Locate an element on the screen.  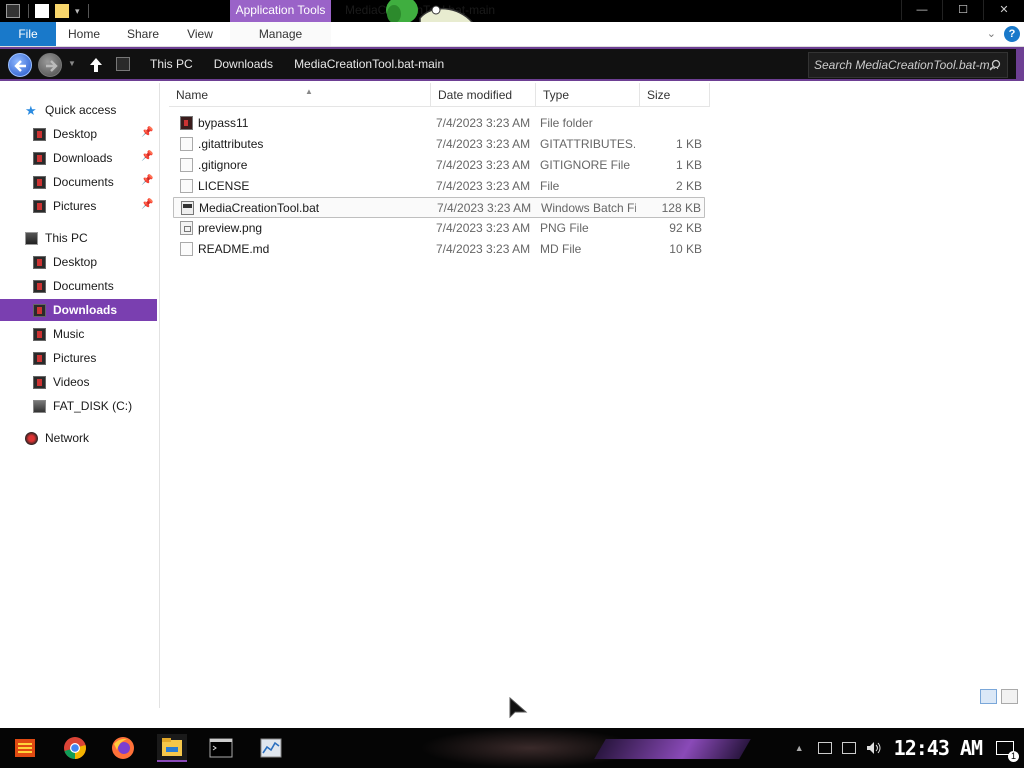
taskbar-command-prompt is located at coordinates (221, 748).